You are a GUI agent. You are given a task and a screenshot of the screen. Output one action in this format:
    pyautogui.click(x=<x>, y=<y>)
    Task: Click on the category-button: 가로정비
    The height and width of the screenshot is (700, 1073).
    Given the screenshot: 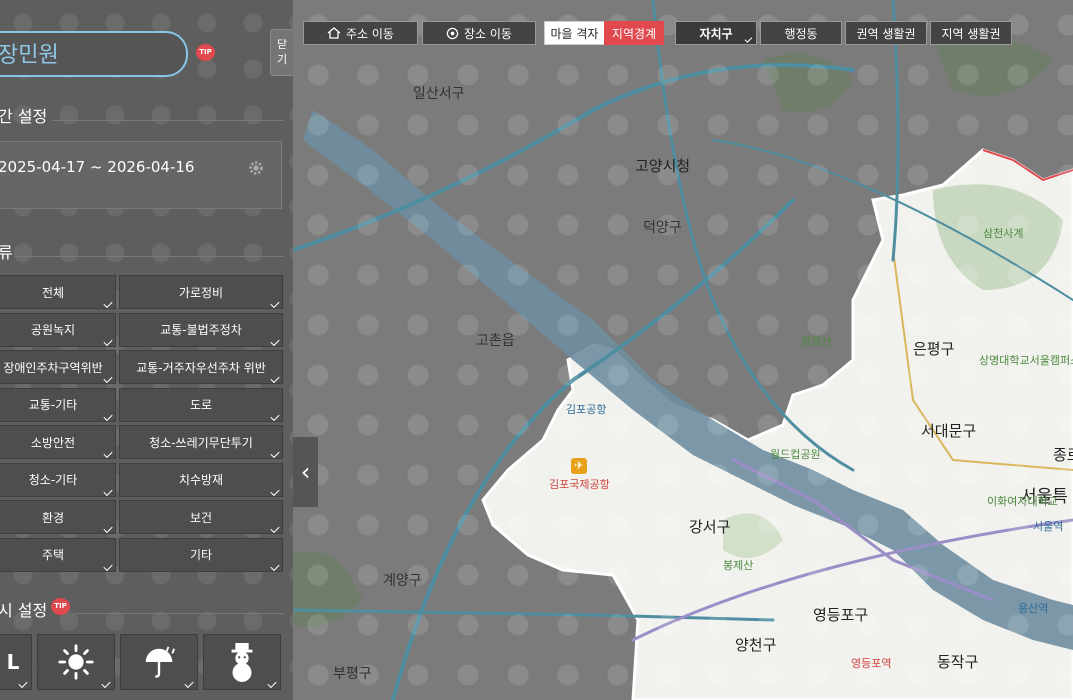 What is the action you would take?
    pyautogui.click(x=201, y=292)
    